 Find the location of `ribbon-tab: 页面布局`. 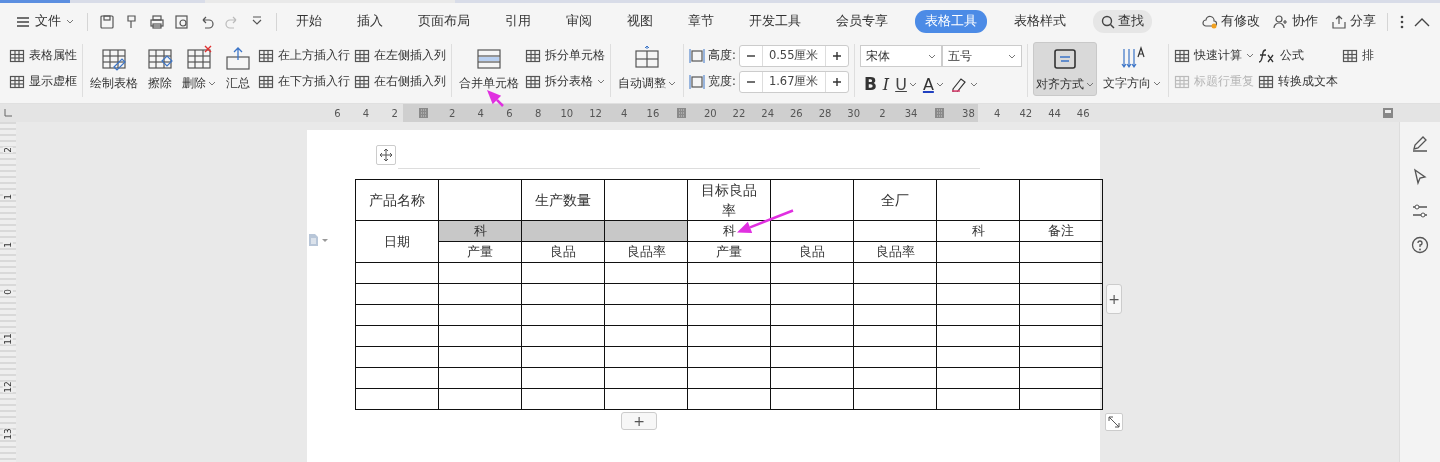

ribbon-tab: 页面布局 is located at coordinates (444, 21).